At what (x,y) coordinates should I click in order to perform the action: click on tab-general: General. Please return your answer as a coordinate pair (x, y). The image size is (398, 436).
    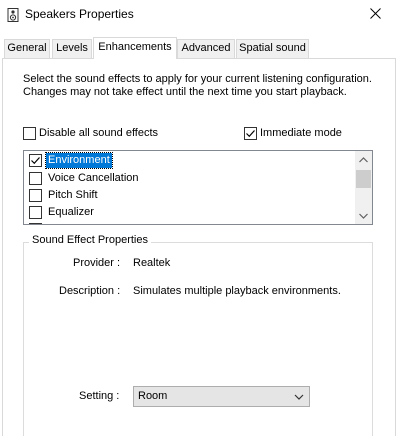
    Looking at the image, I should click on (27, 48).